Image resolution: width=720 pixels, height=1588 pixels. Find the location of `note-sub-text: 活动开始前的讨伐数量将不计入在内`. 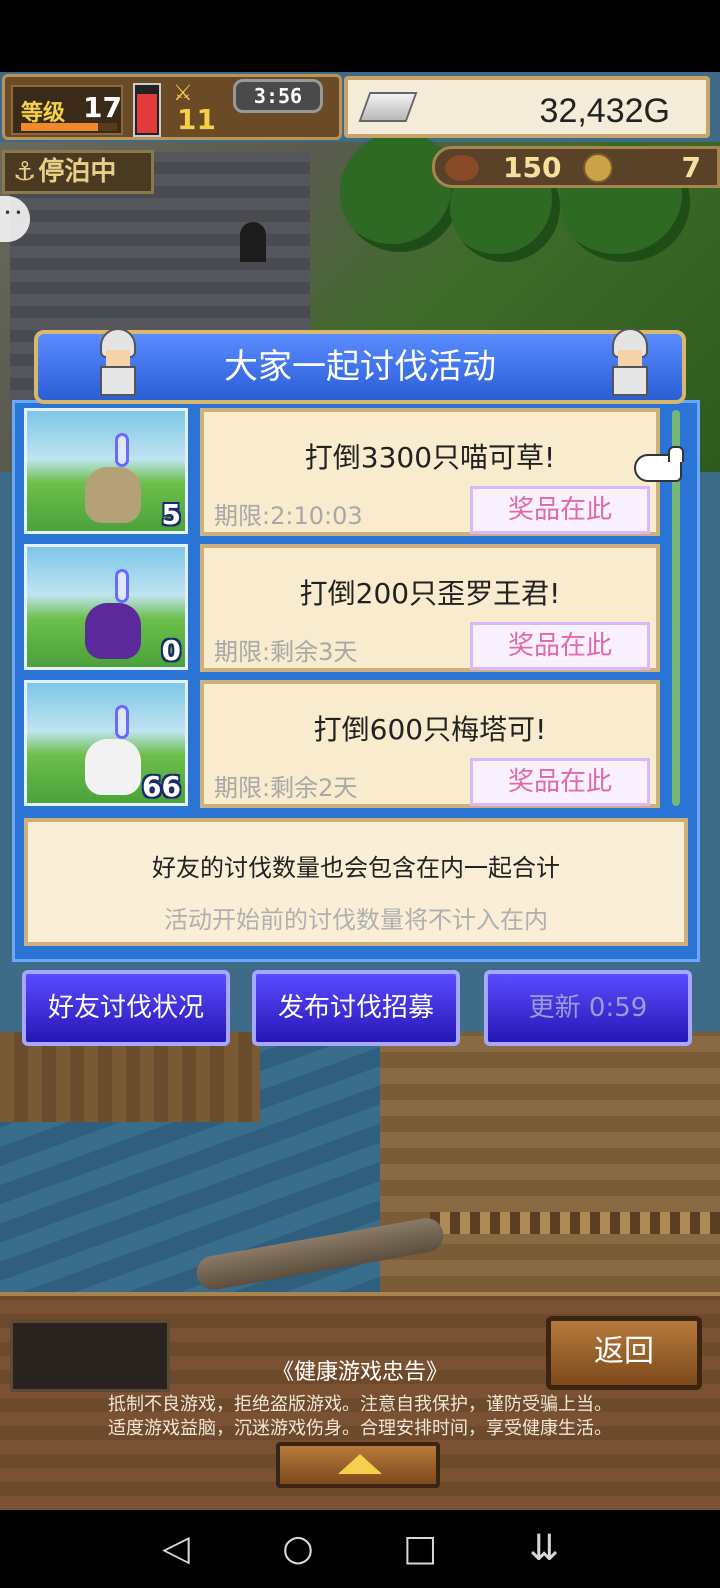

note-sub-text: 活动开始前的讨伐数量将不计入在内 is located at coordinates (356, 920).